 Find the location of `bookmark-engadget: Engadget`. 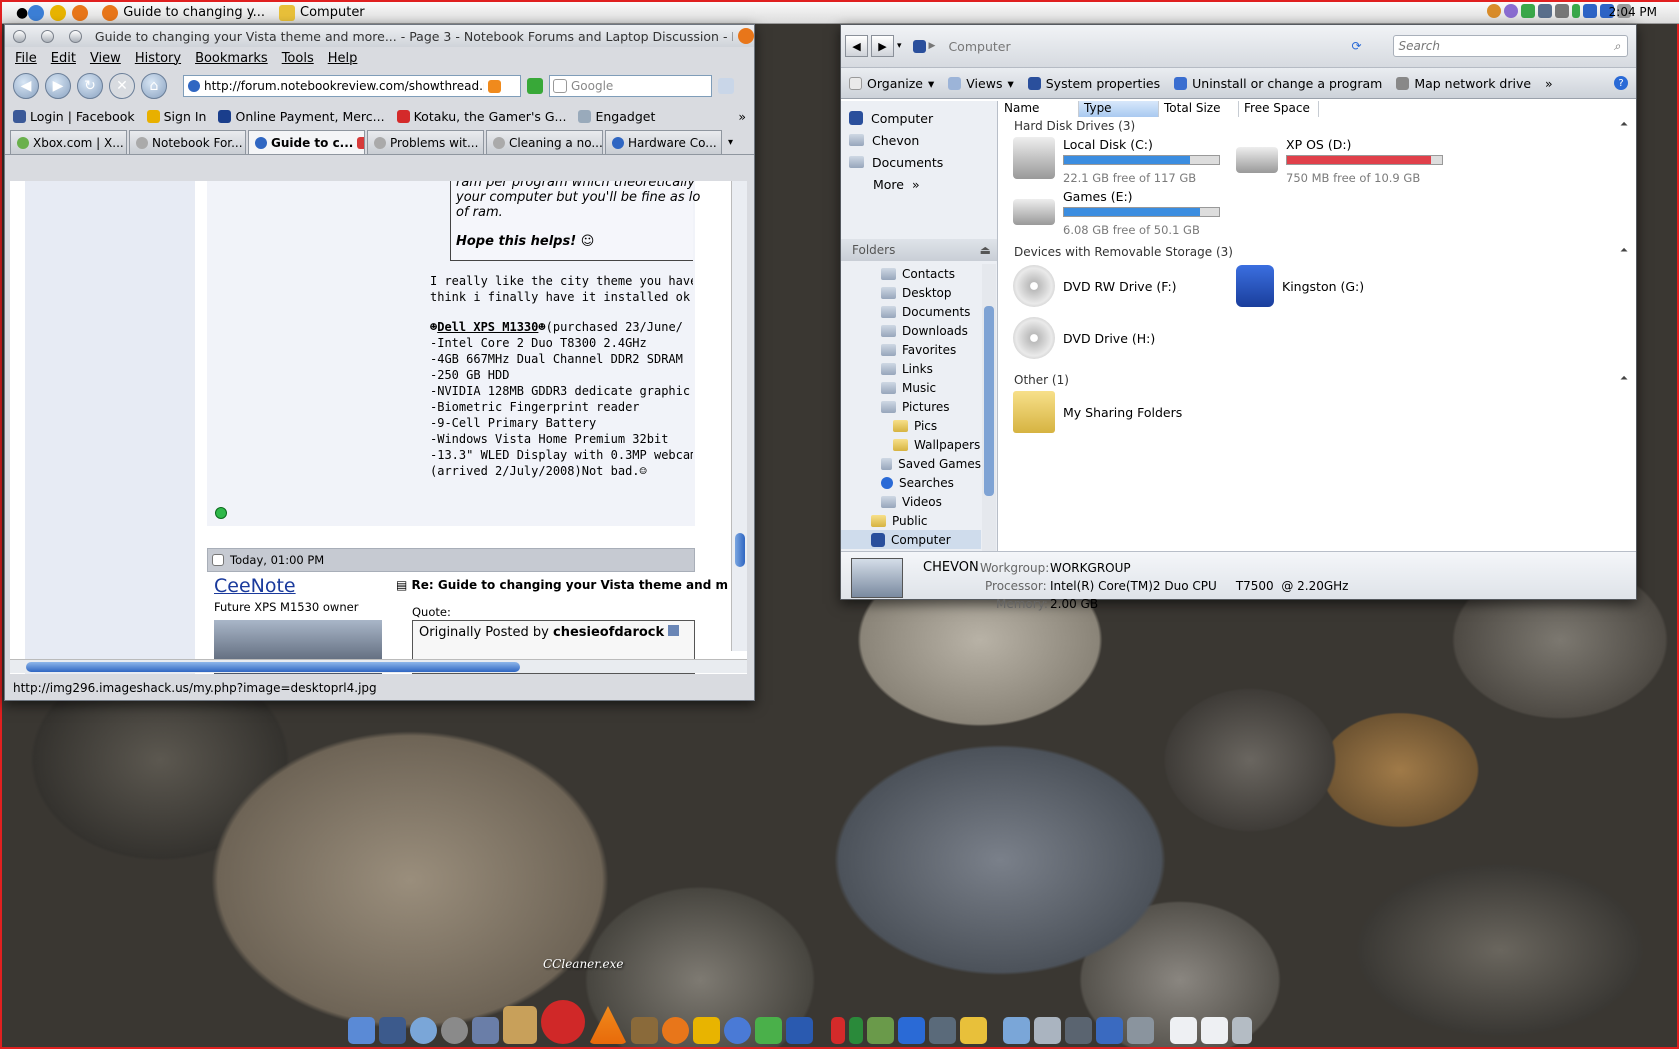

bookmark-engadget: Engadget is located at coordinates (616, 116).